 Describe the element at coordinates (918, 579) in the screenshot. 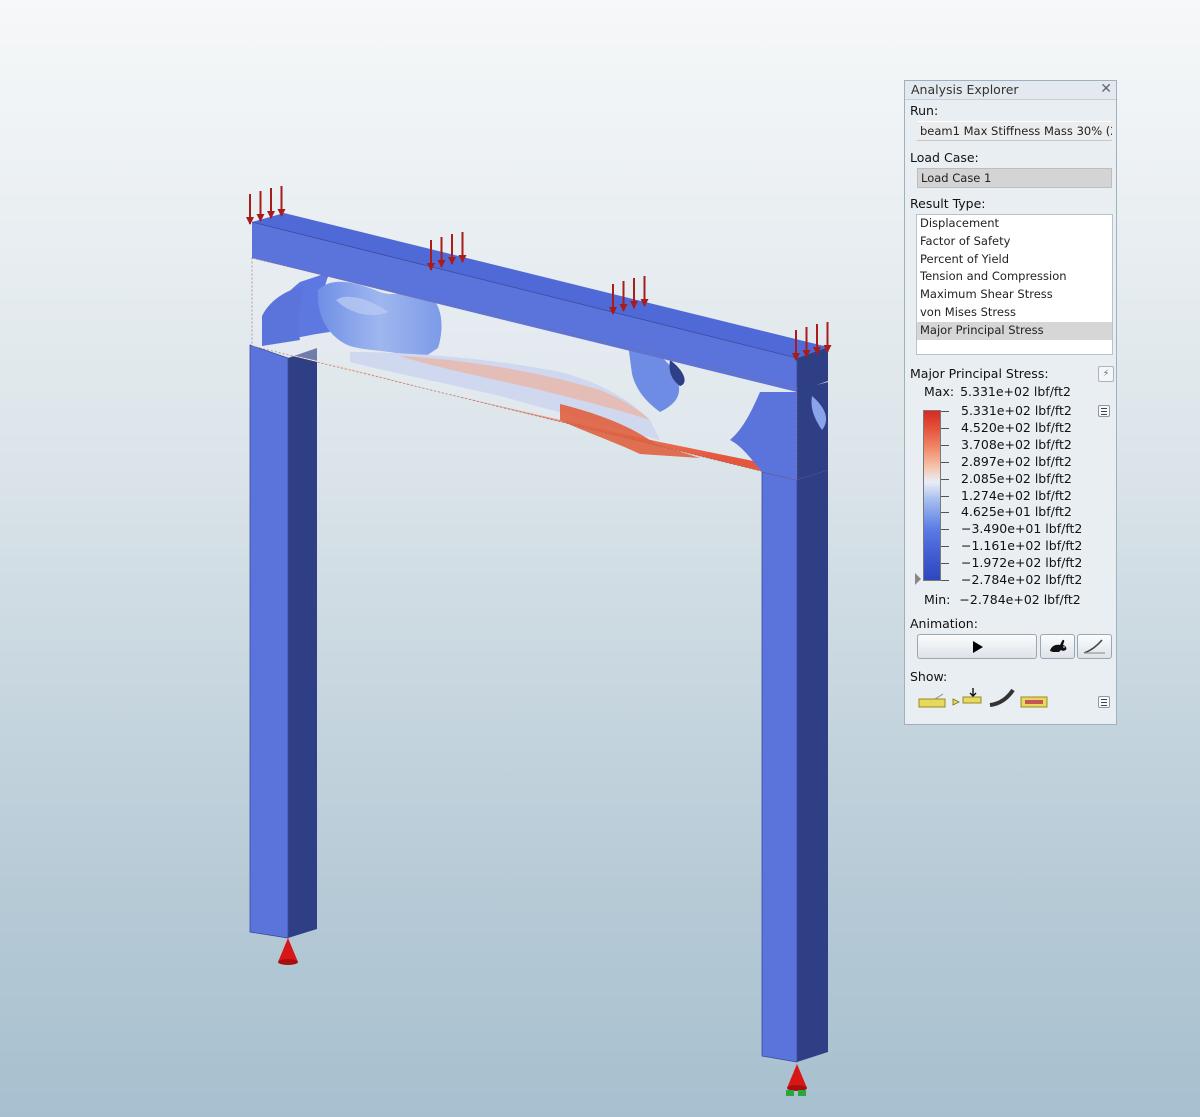

I see `legend-pointer-icon` at that location.